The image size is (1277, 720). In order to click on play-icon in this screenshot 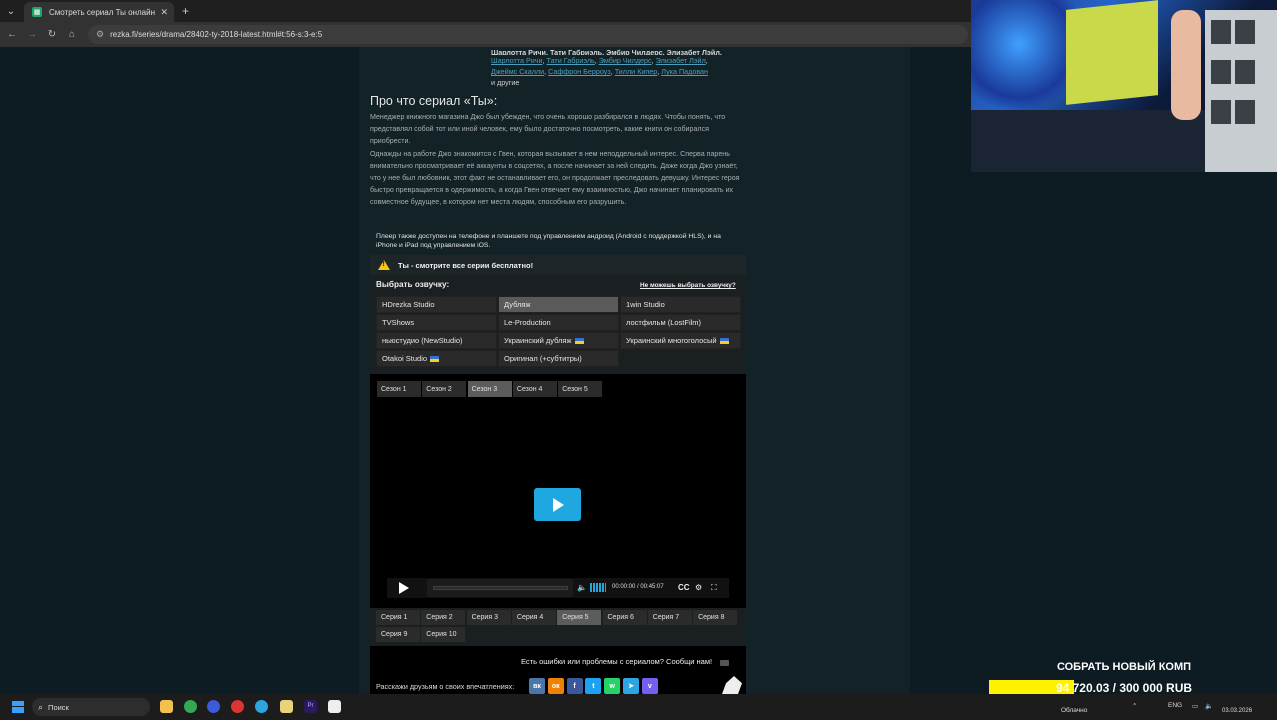, I will do `click(404, 588)`.